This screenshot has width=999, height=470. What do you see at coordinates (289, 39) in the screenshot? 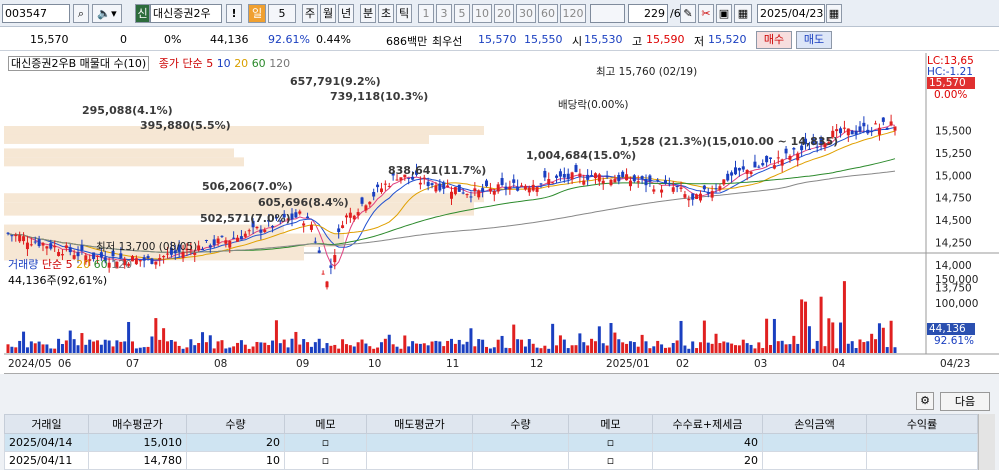
I see `volume-pct: 92.61%` at bounding box center [289, 39].